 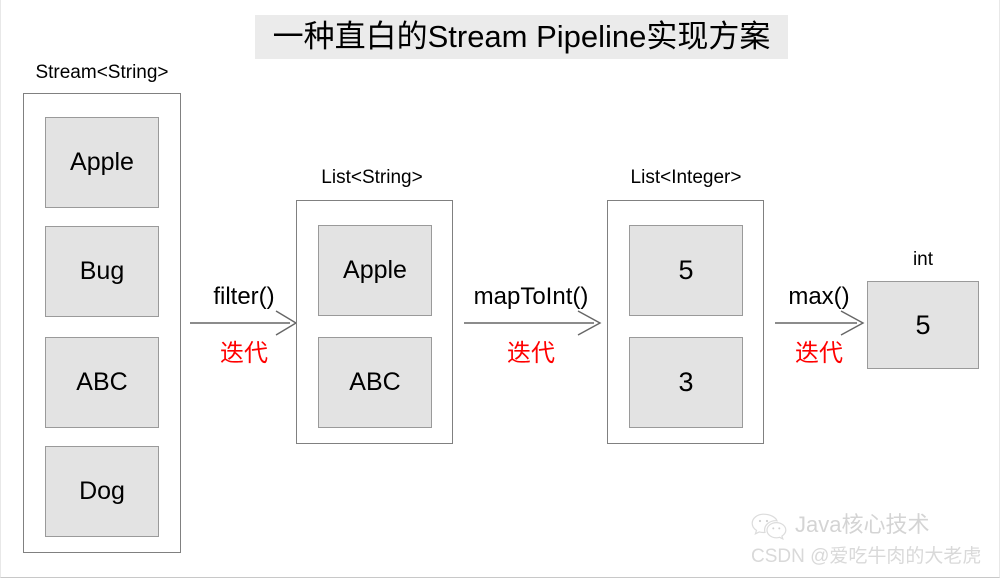 What do you see at coordinates (102, 491) in the screenshot?
I see `stage-item: Dog` at bounding box center [102, 491].